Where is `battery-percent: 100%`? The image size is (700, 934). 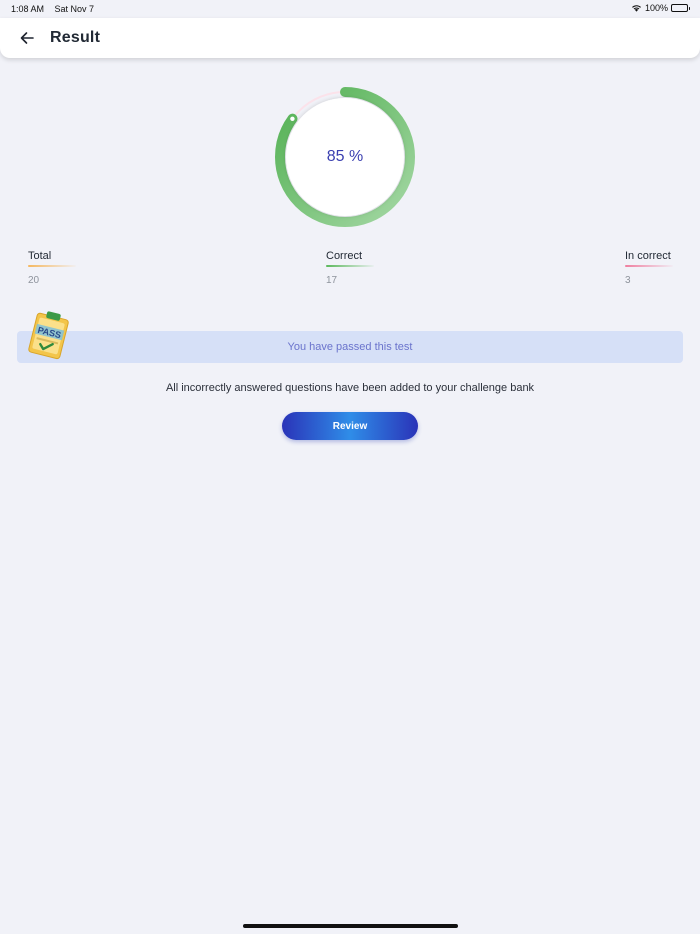
battery-percent: 100% is located at coordinates (656, 8).